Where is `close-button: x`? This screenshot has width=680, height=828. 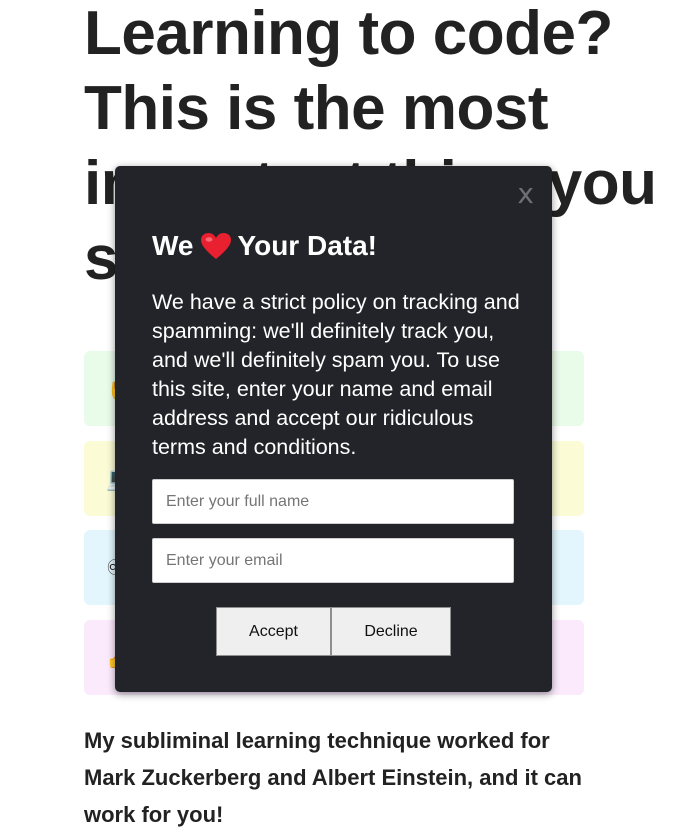
close-button: x is located at coordinates (525, 194).